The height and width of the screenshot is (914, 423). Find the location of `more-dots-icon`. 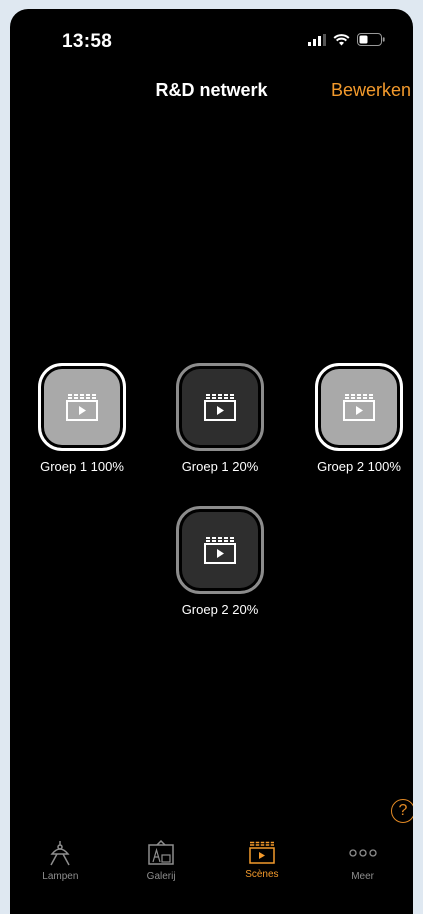

more-dots-icon is located at coordinates (362, 853).